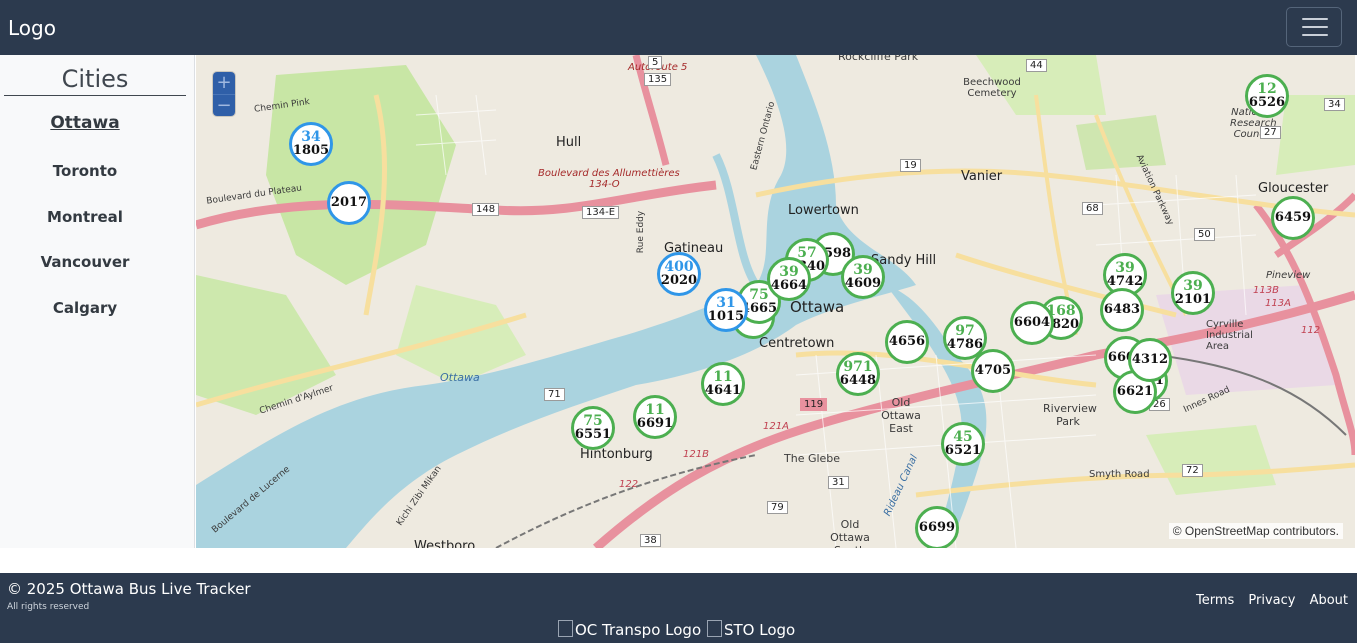 This screenshot has width=1357, height=643. What do you see at coordinates (1293, 188) in the screenshot?
I see `map-label: Gloucester` at bounding box center [1293, 188].